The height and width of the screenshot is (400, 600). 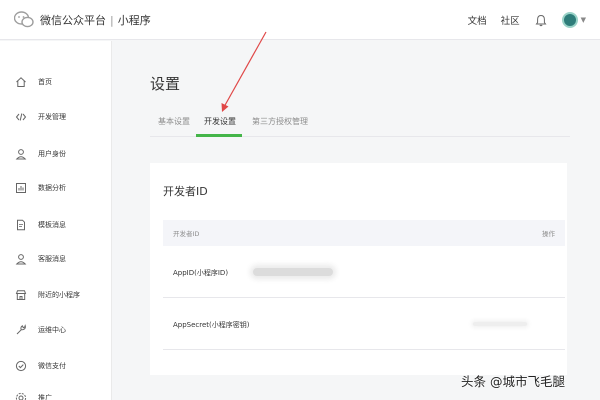 I want to click on sidebar-item-label: 用户身份, so click(x=52, y=154).